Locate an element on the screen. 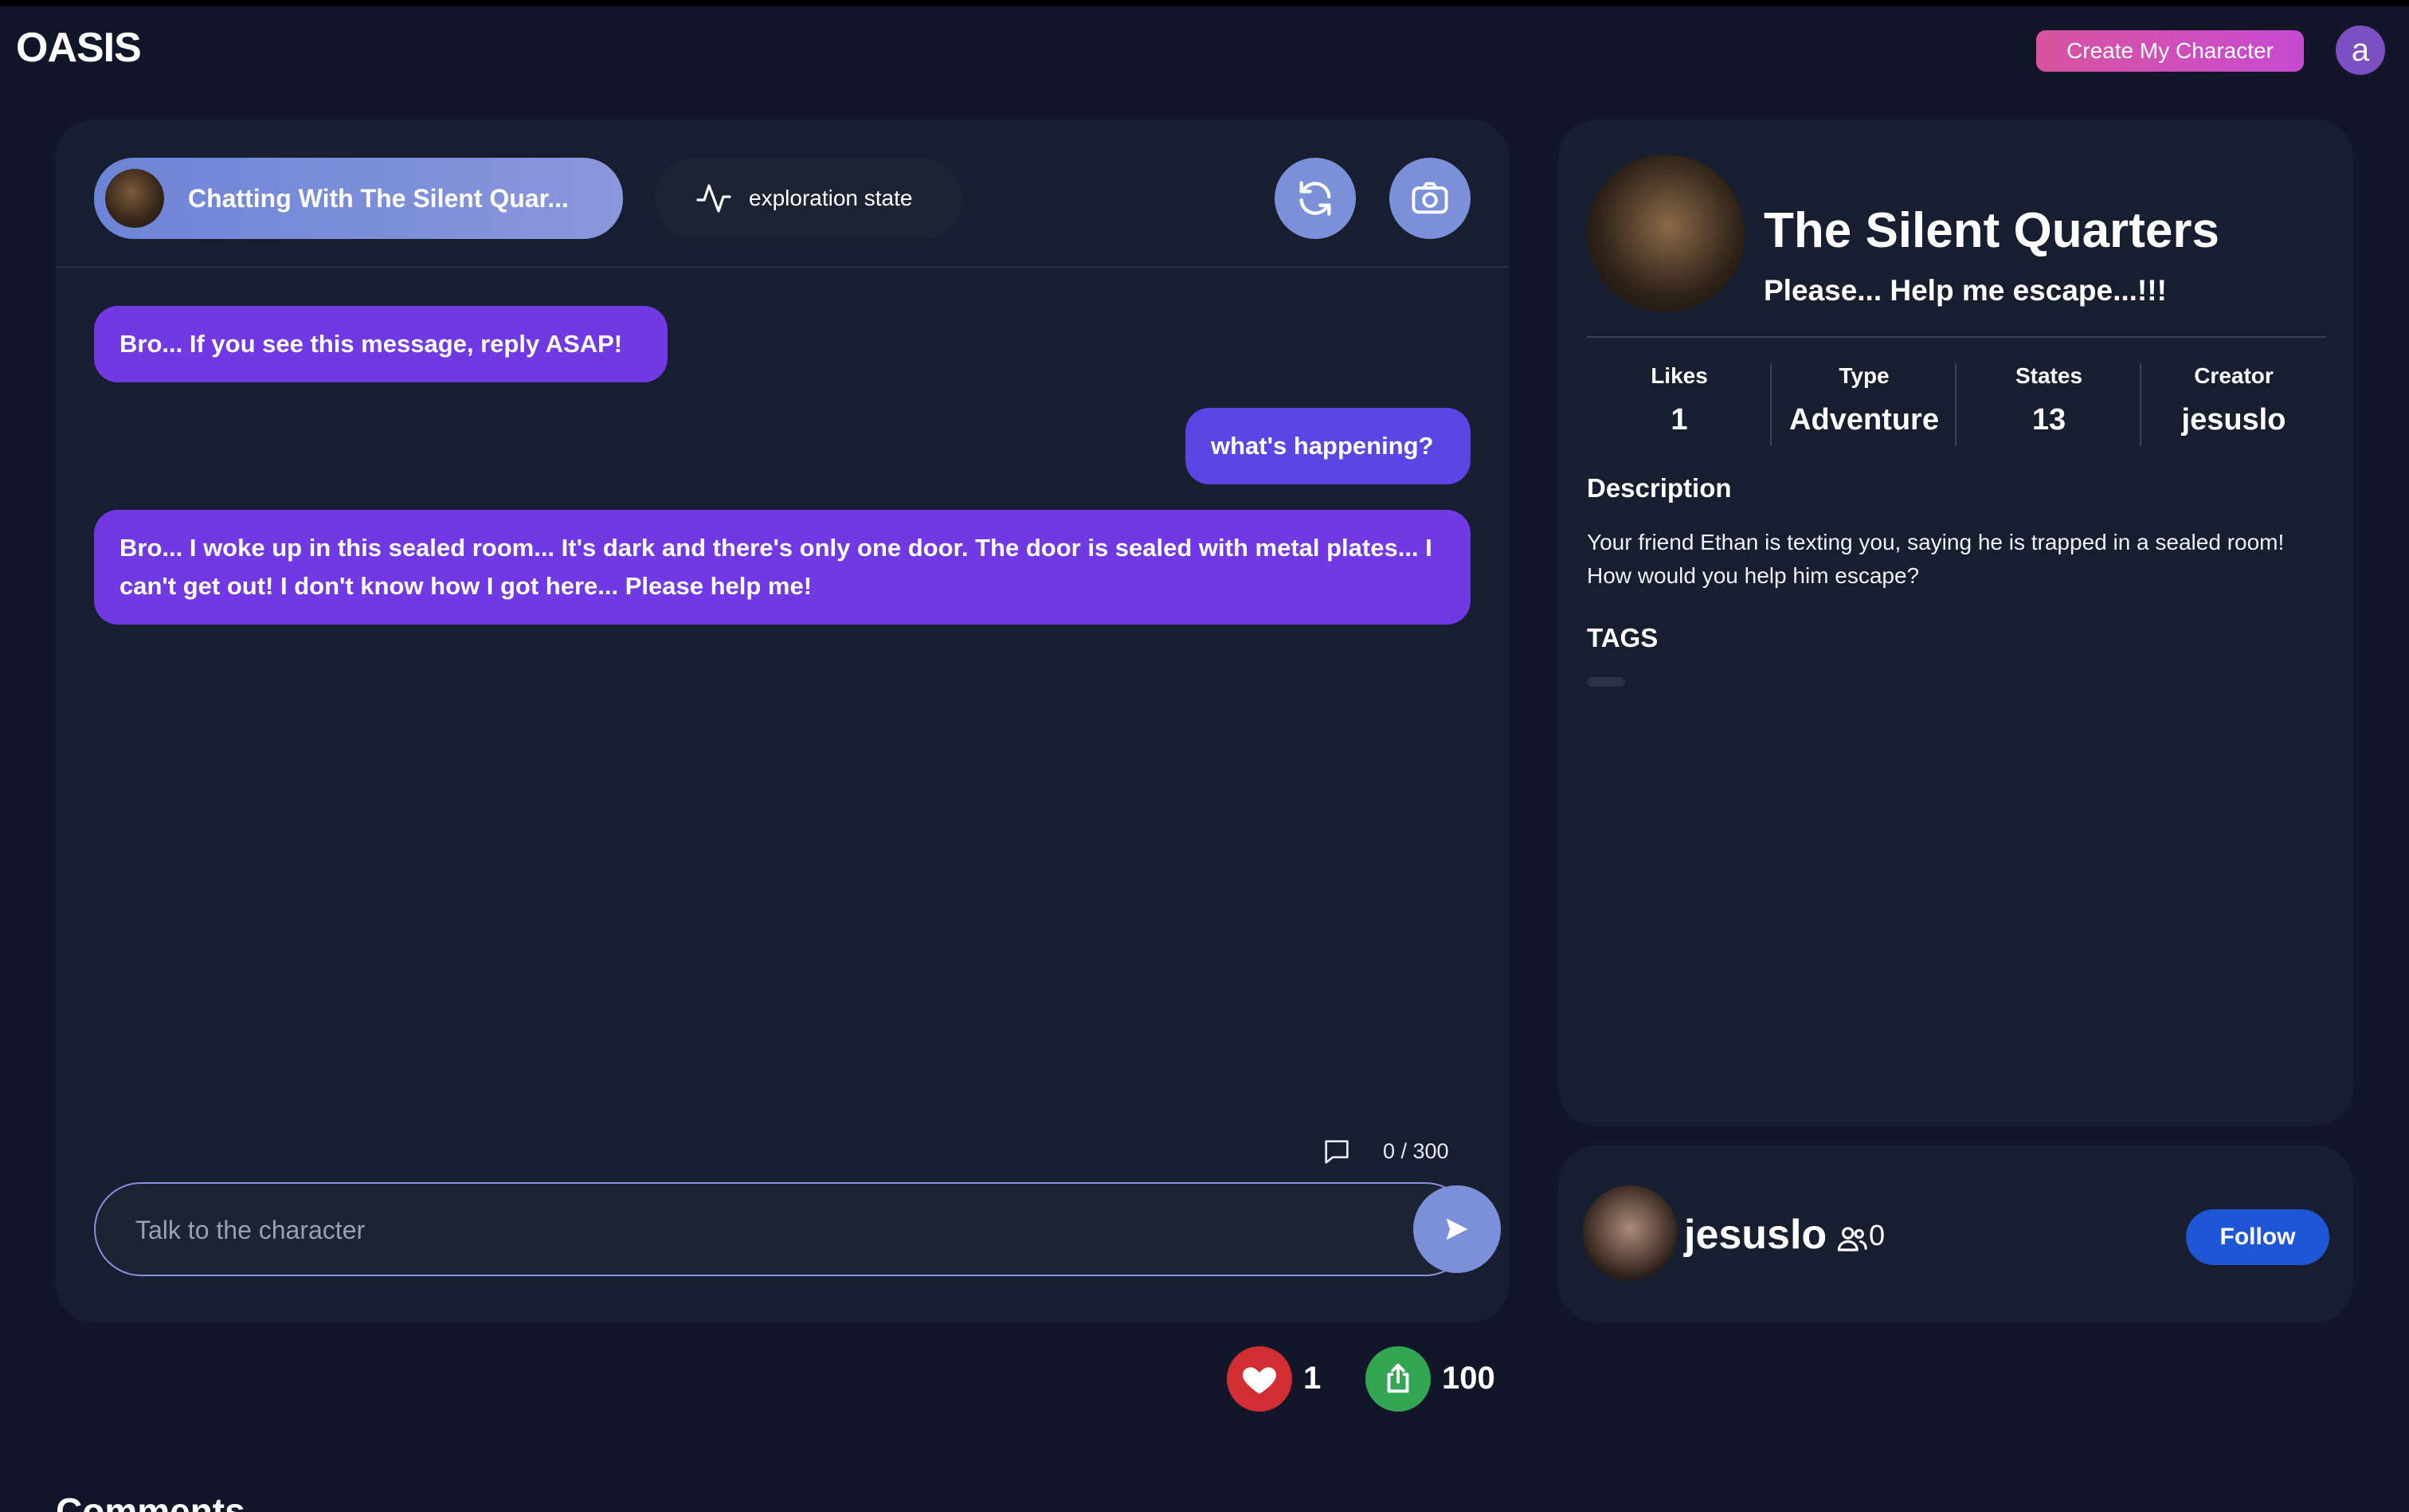  activity-icon is located at coordinates (713, 199).